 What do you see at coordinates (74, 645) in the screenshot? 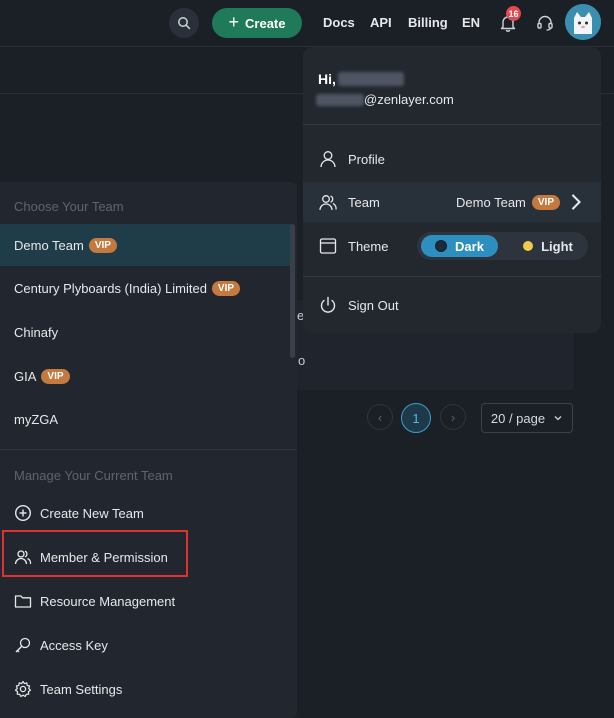
I see `manage-item-label: Access Key` at bounding box center [74, 645].